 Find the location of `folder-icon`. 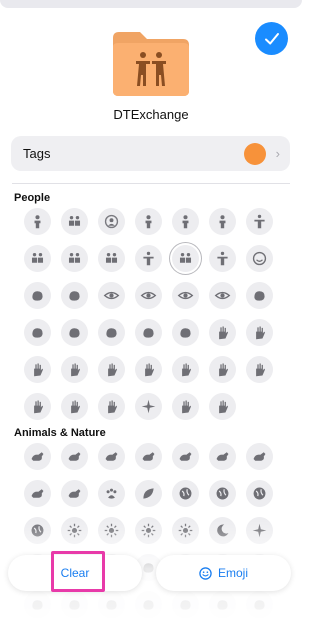

folder-icon is located at coordinates (151, 64).